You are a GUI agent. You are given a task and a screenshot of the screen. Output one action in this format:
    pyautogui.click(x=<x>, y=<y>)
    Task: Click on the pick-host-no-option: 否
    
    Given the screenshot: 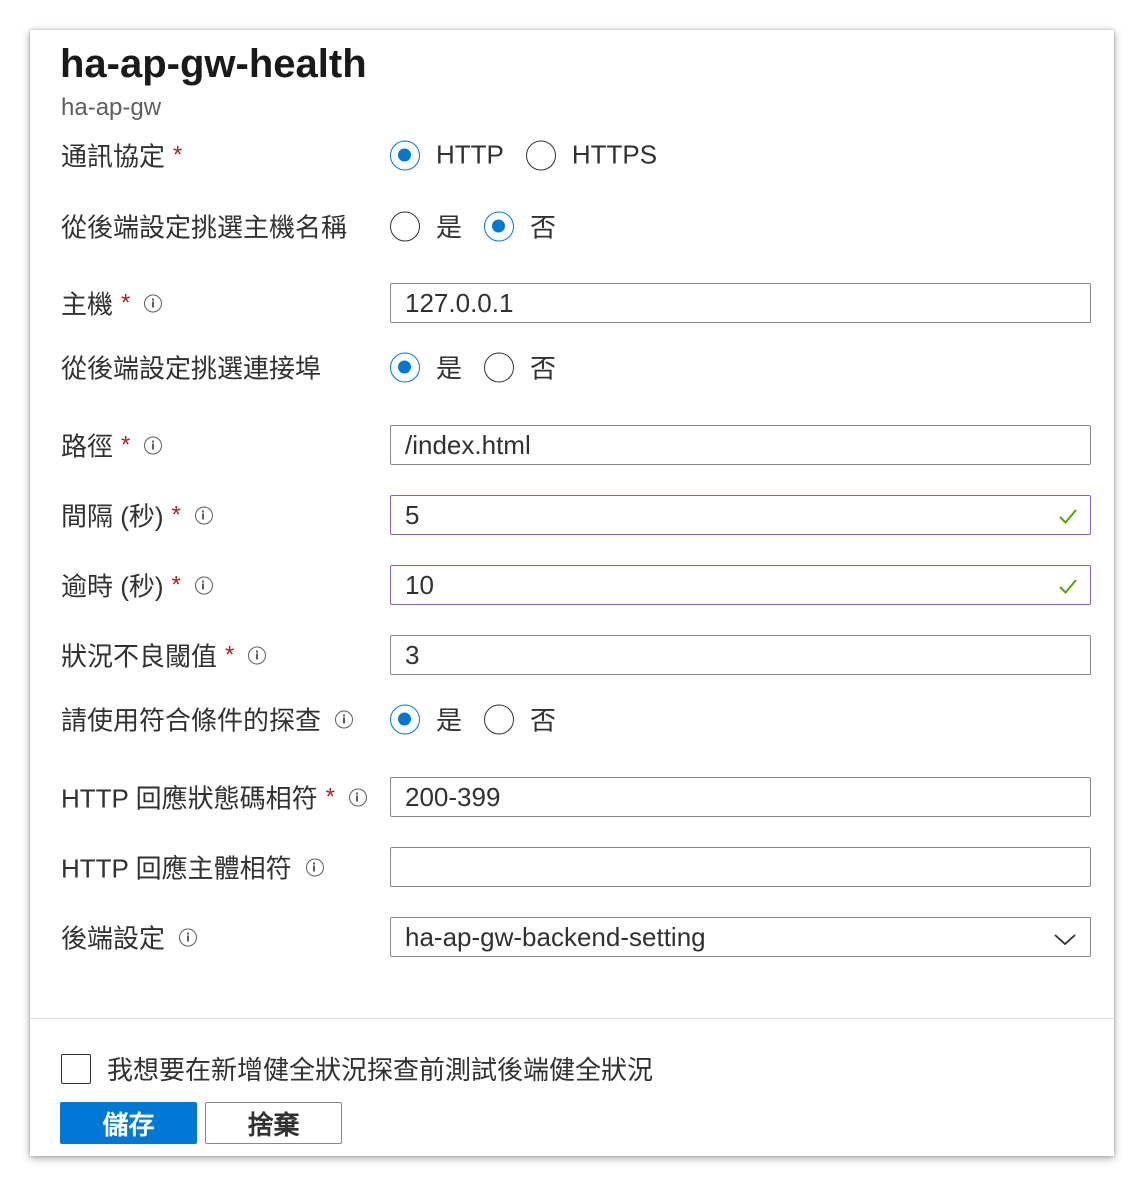 What is the action you would take?
    pyautogui.click(x=520, y=226)
    